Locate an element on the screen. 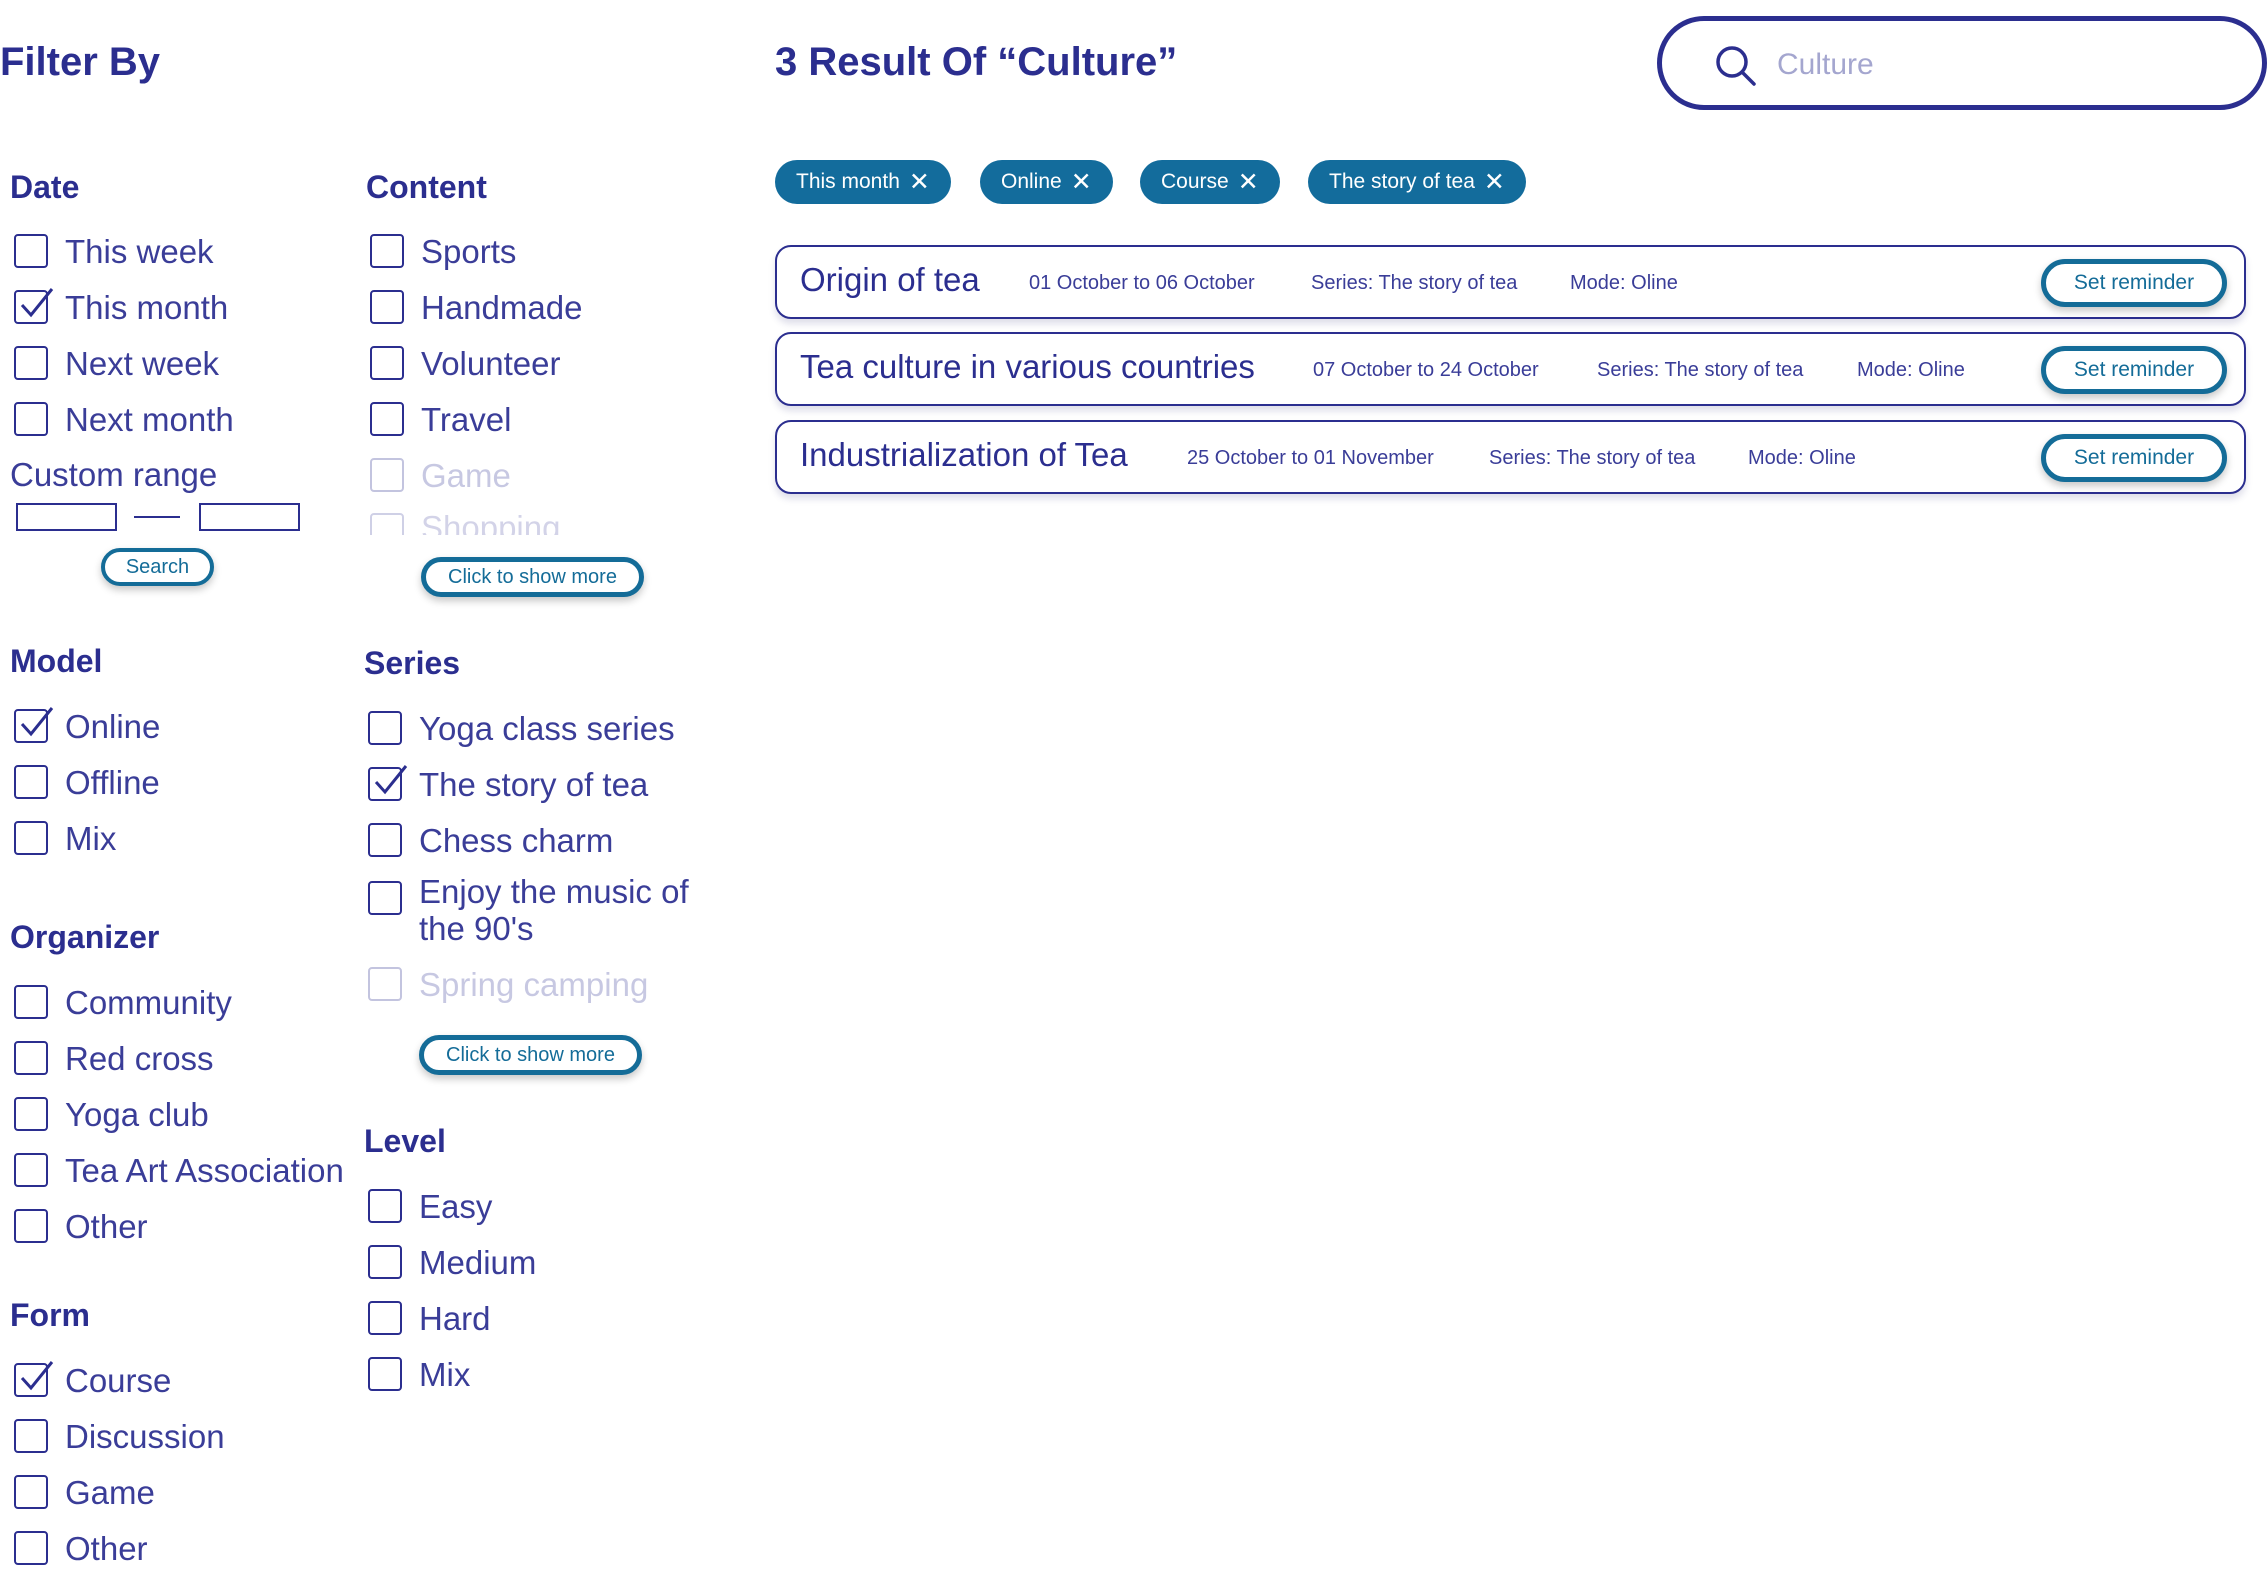  range-end-input is located at coordinates (249, 517).